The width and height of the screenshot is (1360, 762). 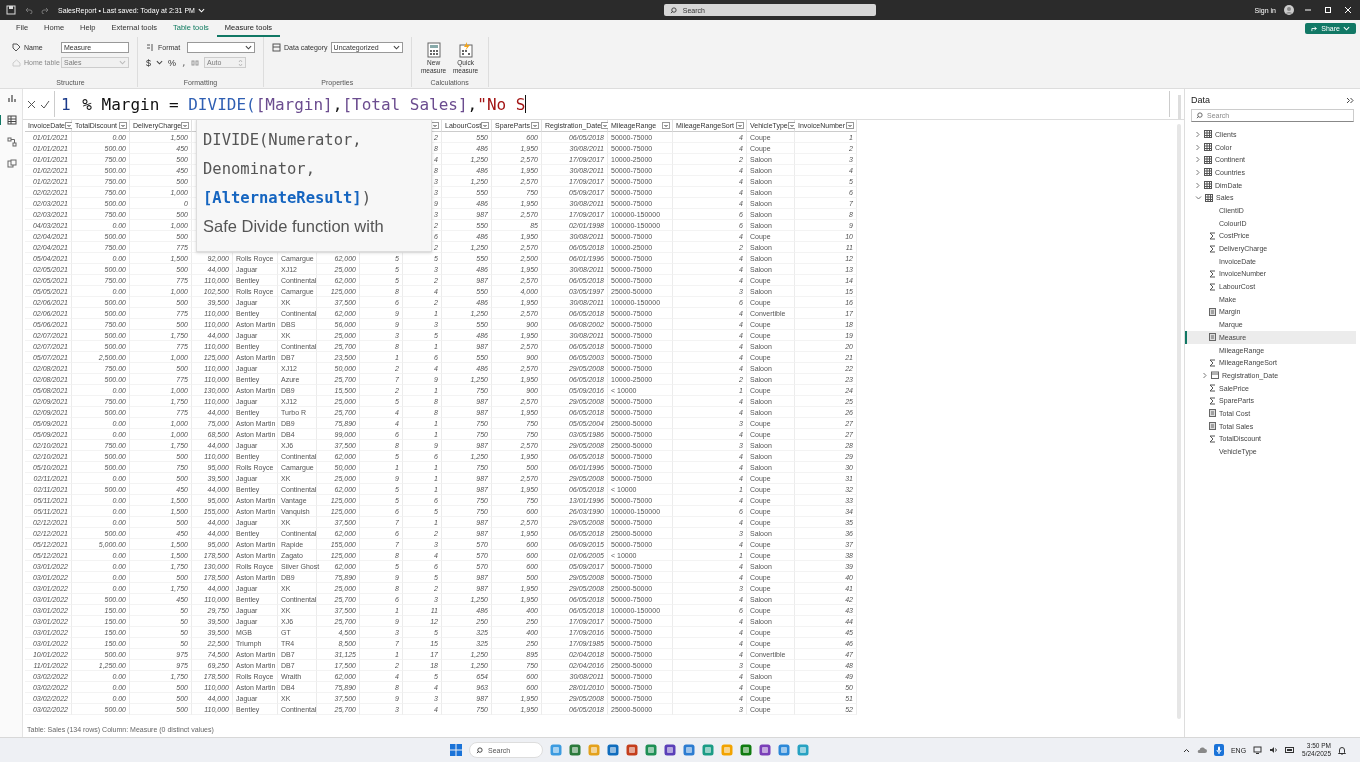 I want to click on category-icon, so click(x=276, y=47).